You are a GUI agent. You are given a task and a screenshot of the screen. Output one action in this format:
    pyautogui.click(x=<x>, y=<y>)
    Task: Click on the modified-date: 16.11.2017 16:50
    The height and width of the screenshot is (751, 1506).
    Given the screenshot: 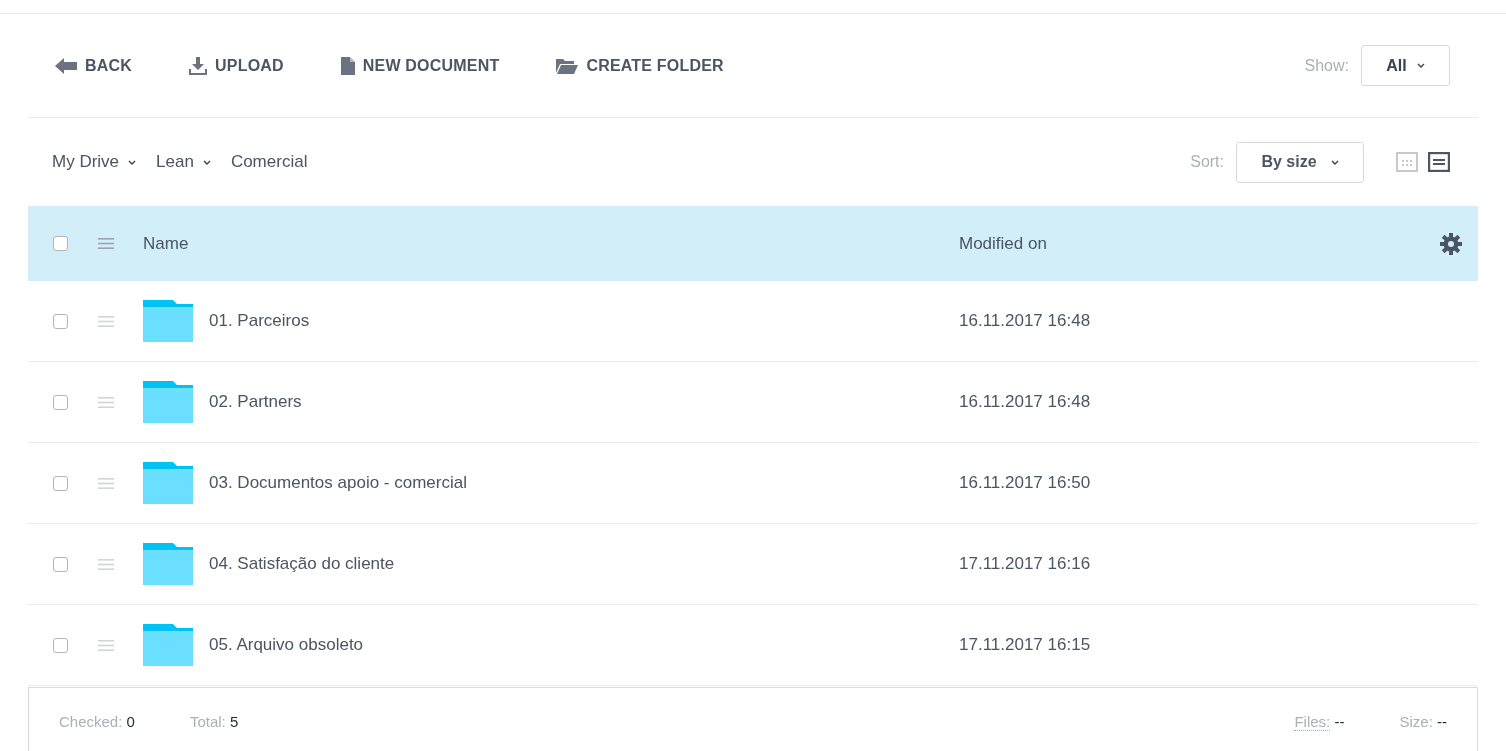 What is the action you would take?
    pyautogui.click(x=1025, y=483)
    